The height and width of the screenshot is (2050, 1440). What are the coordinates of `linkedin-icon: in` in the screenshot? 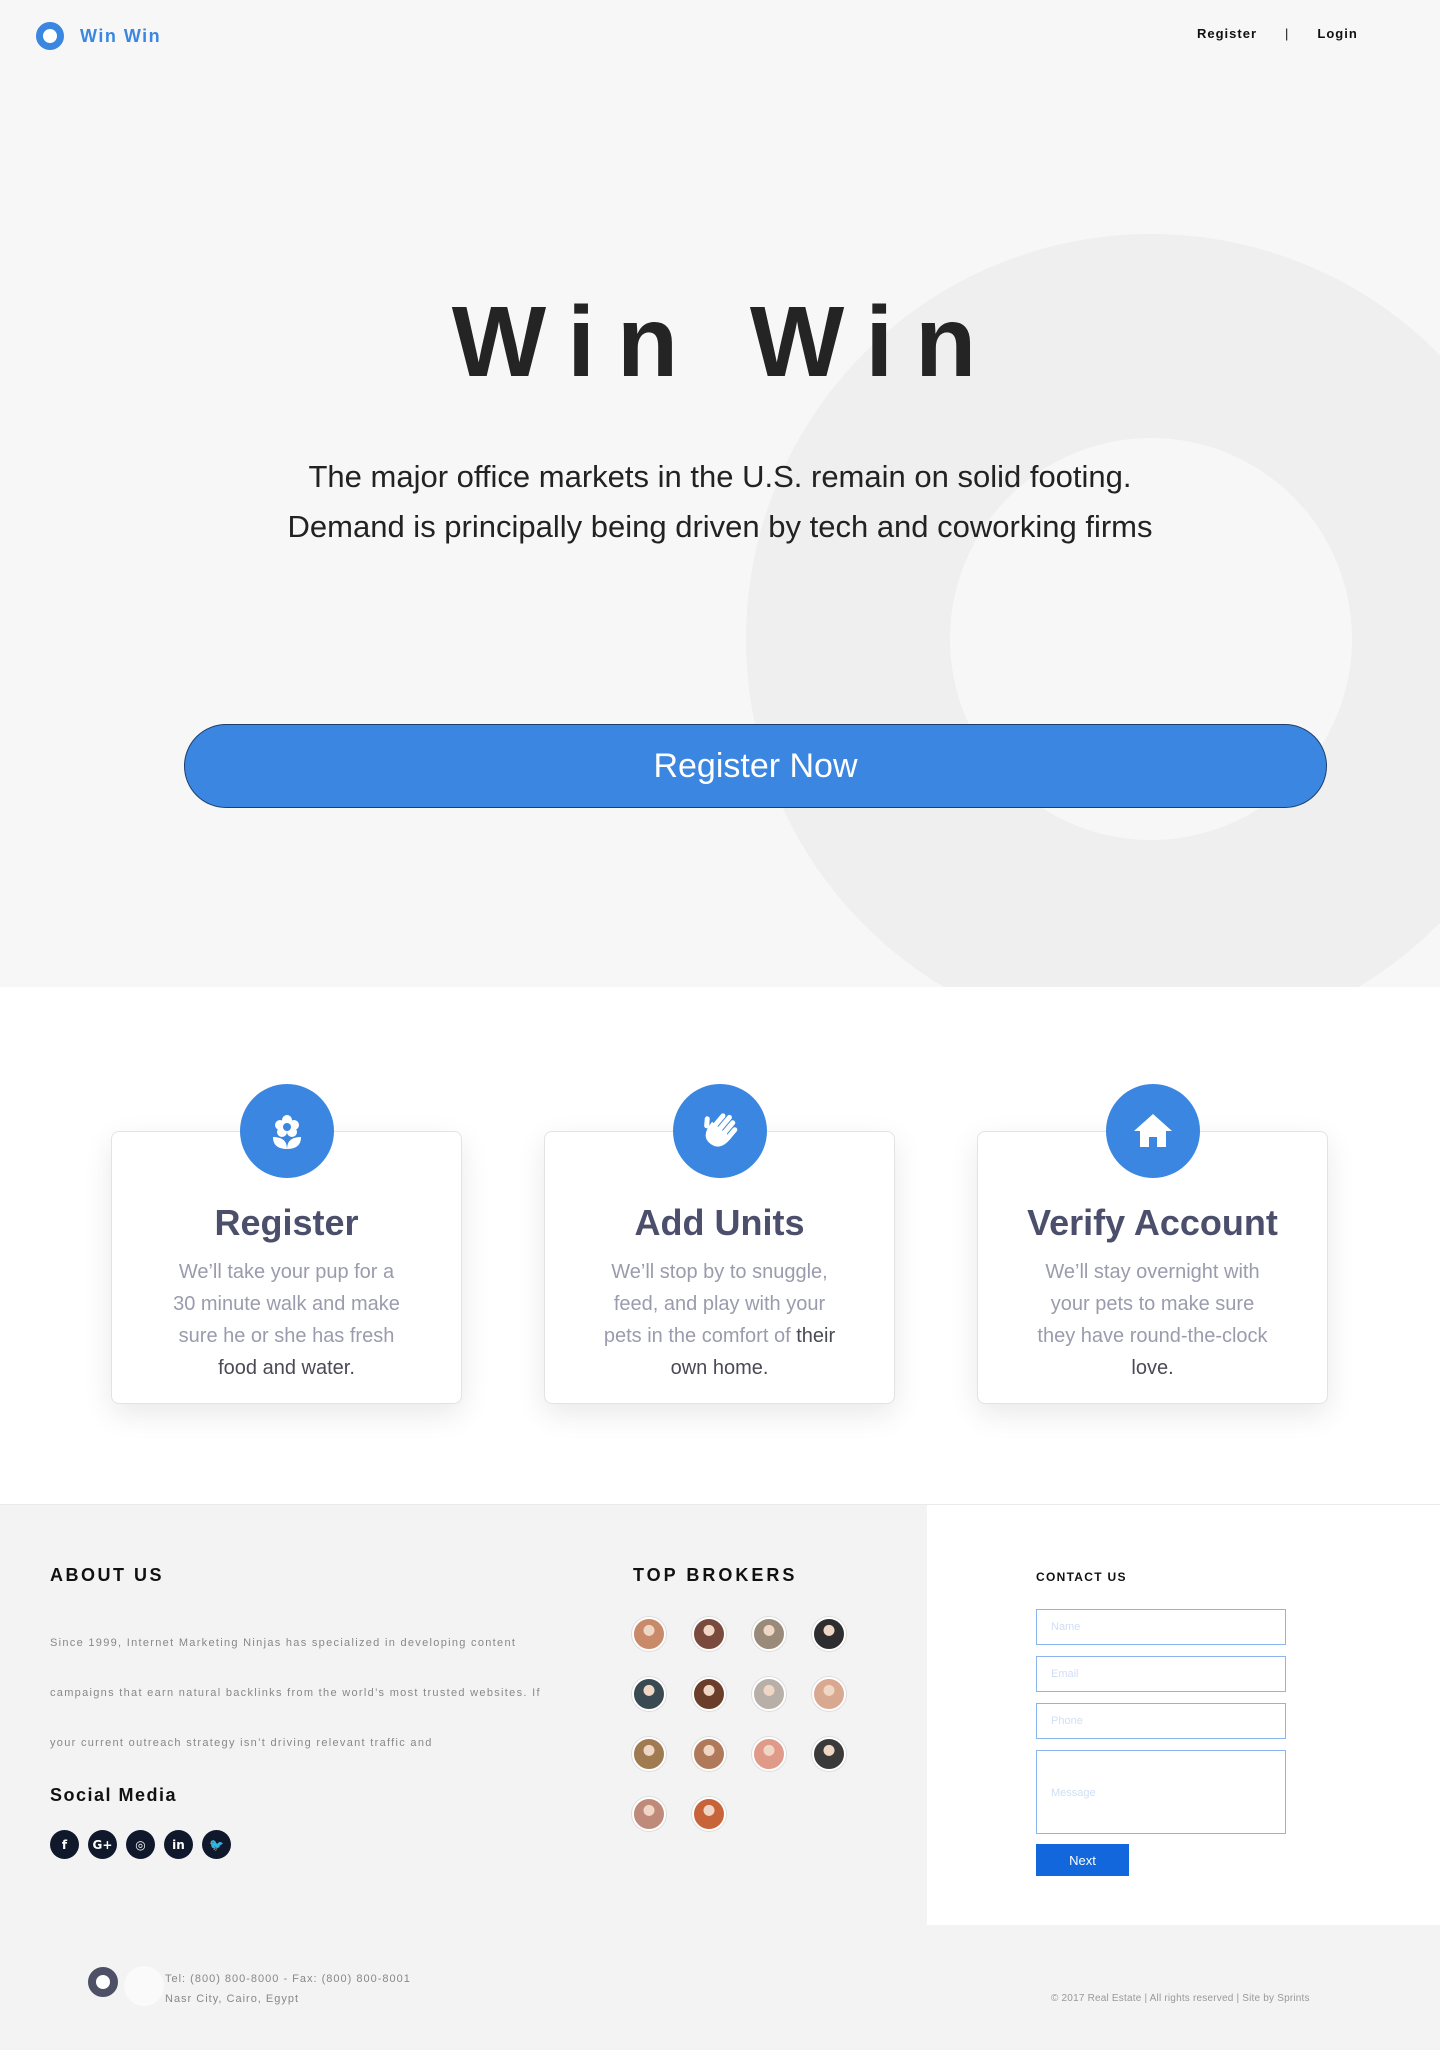 It's located at (178, 1844).